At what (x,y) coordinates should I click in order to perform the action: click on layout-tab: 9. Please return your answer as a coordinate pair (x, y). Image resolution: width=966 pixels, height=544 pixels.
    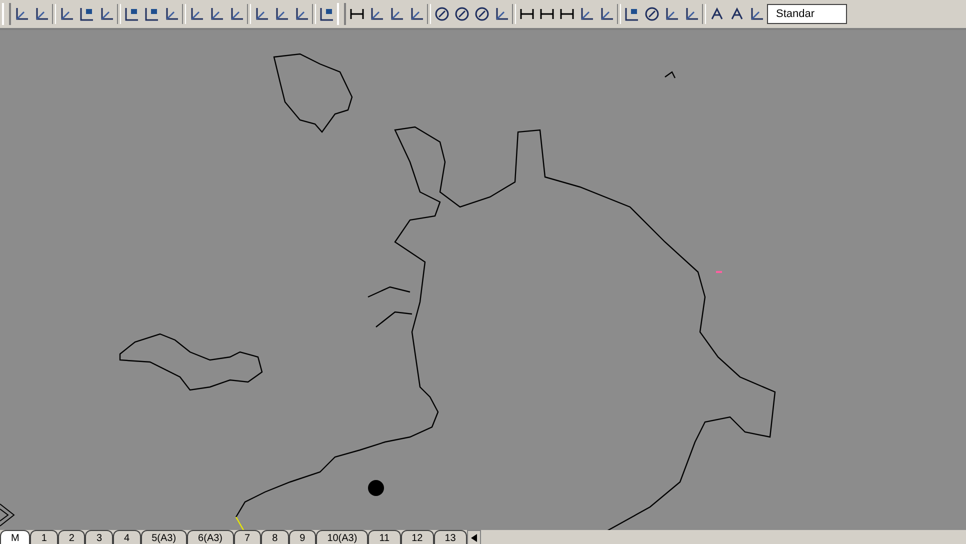
    Looking at the image, I should click on (302, 537).